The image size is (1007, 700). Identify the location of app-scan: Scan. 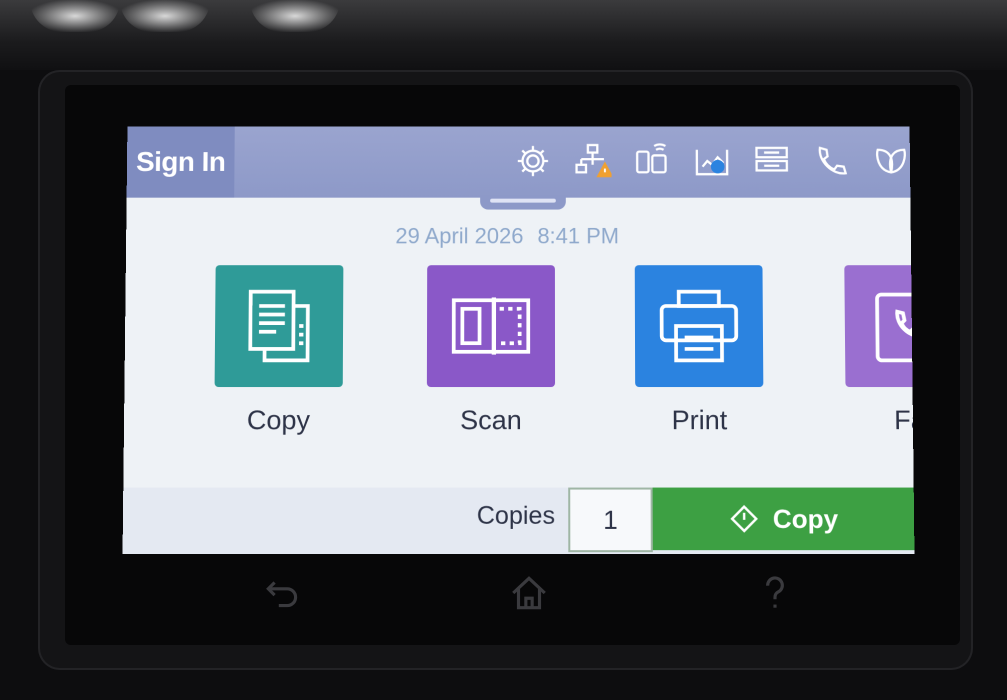
(491, 350).